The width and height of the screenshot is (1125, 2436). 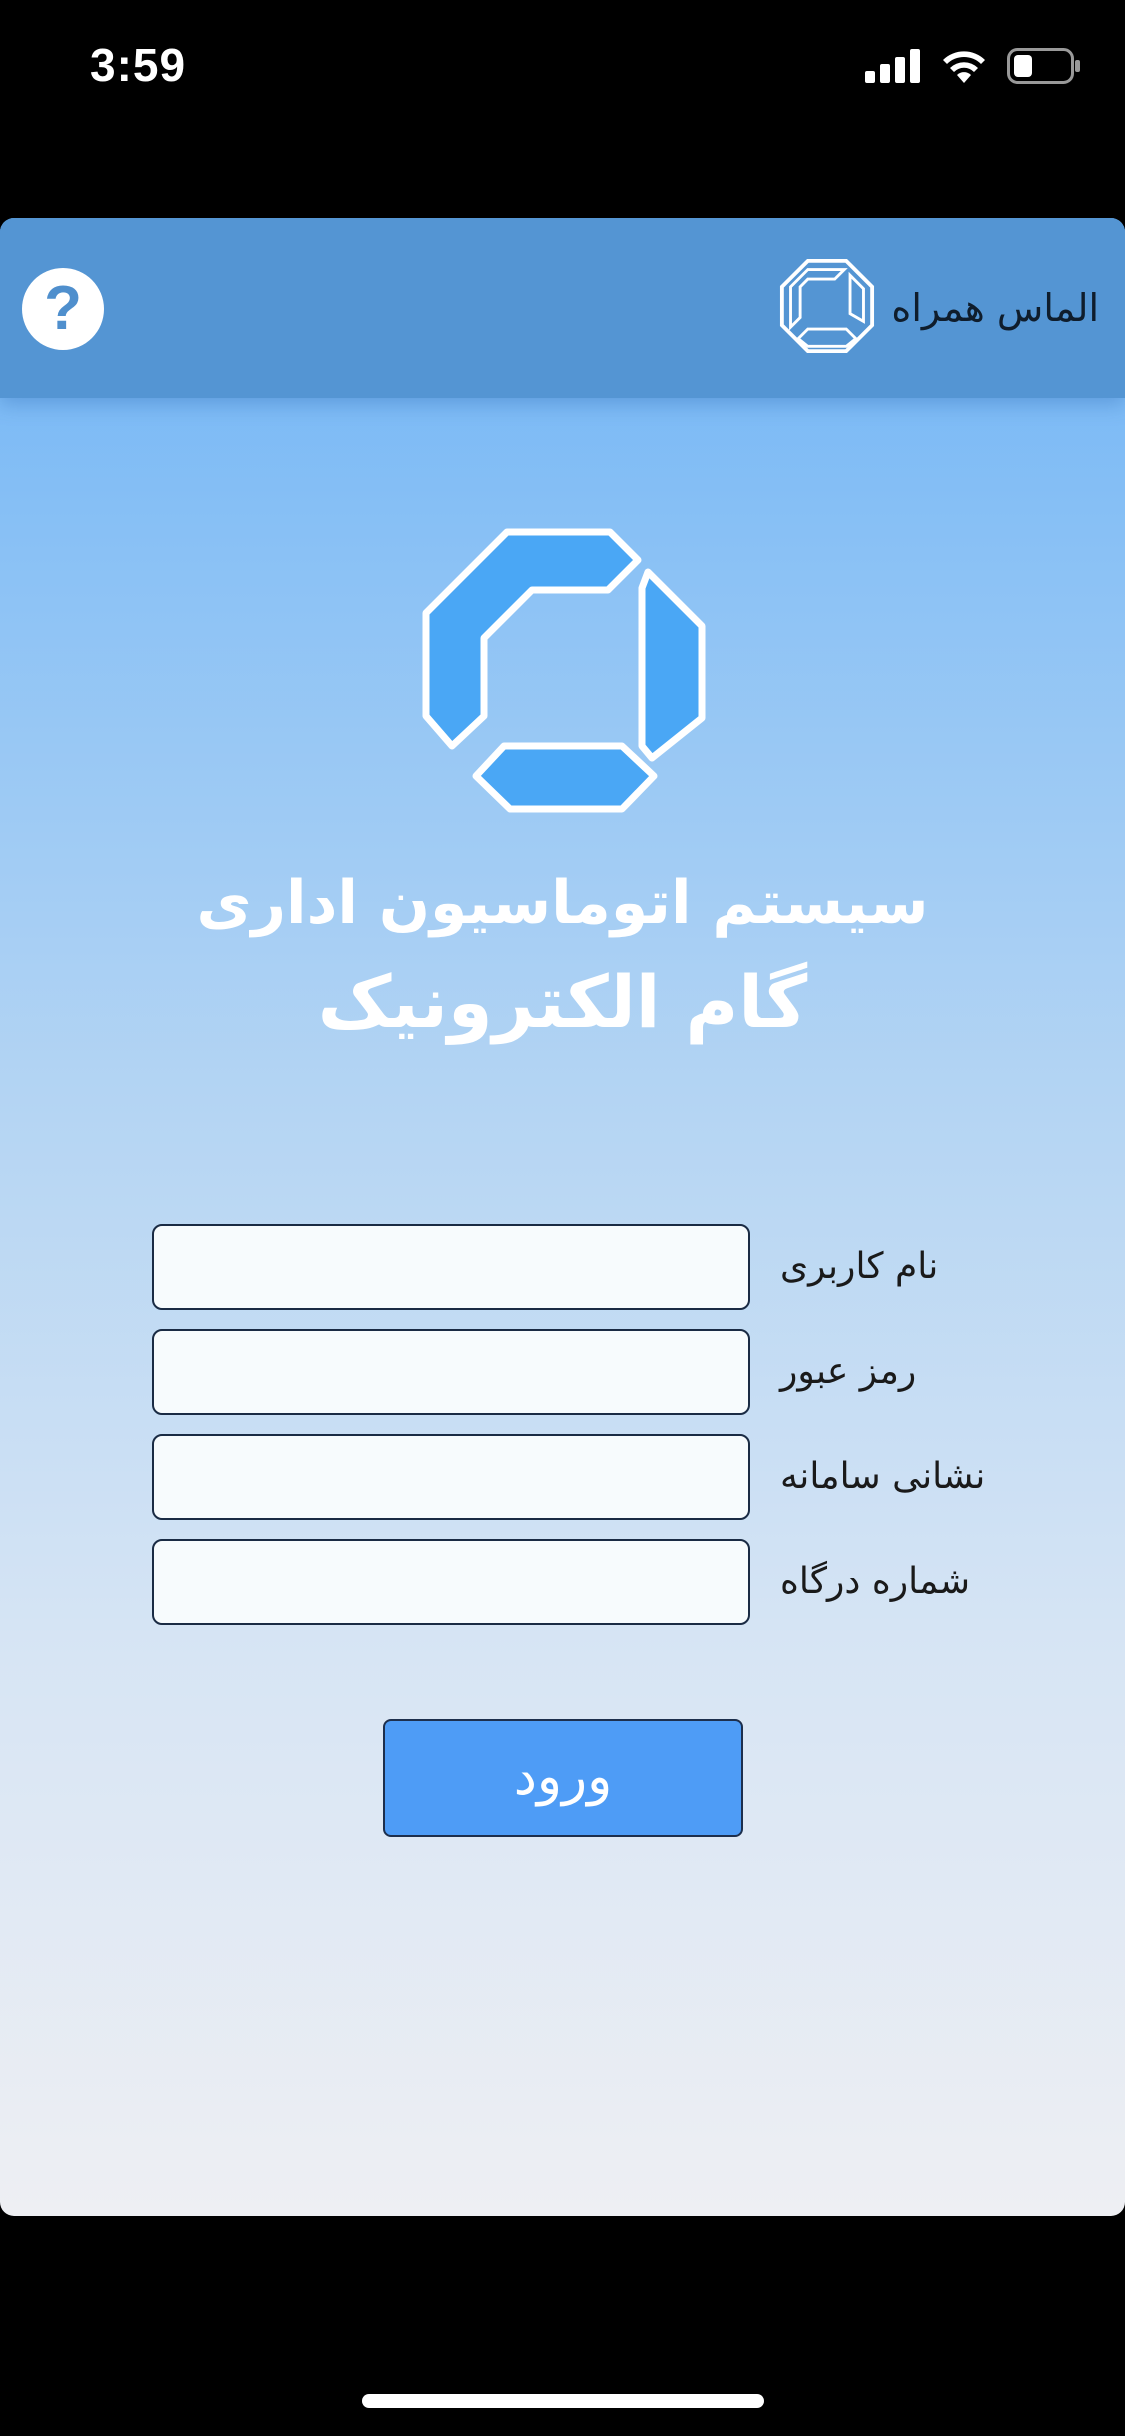 I want to click on login-button: ورود, so click(x=563, y=1778).